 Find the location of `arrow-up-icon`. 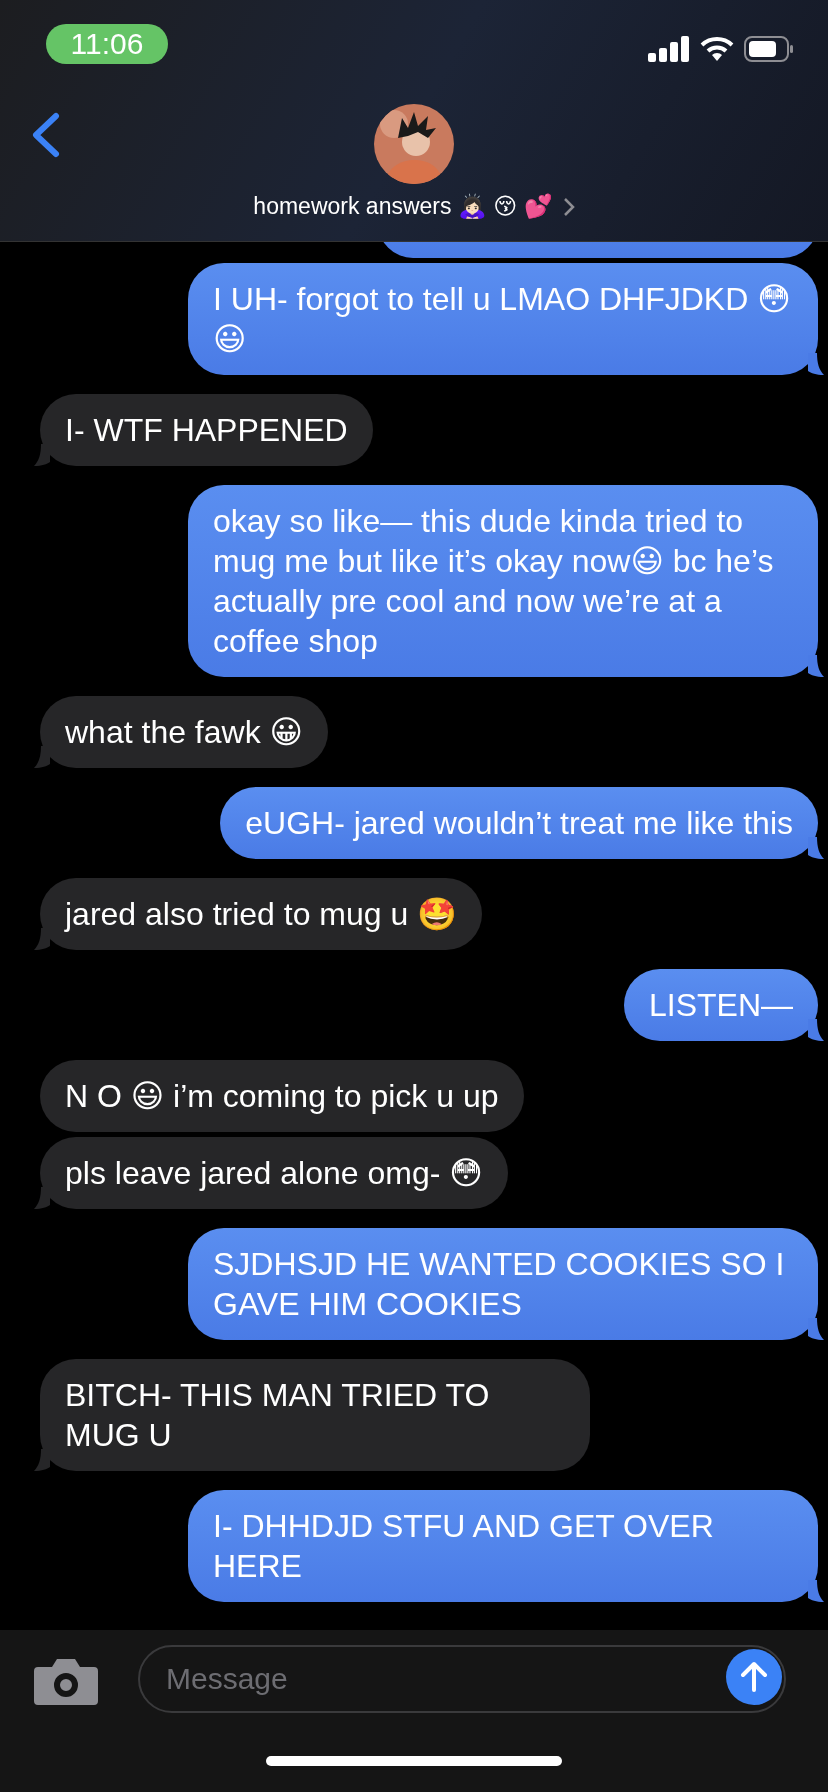

arrow-up-icon is located at coordinates (754, 1677).